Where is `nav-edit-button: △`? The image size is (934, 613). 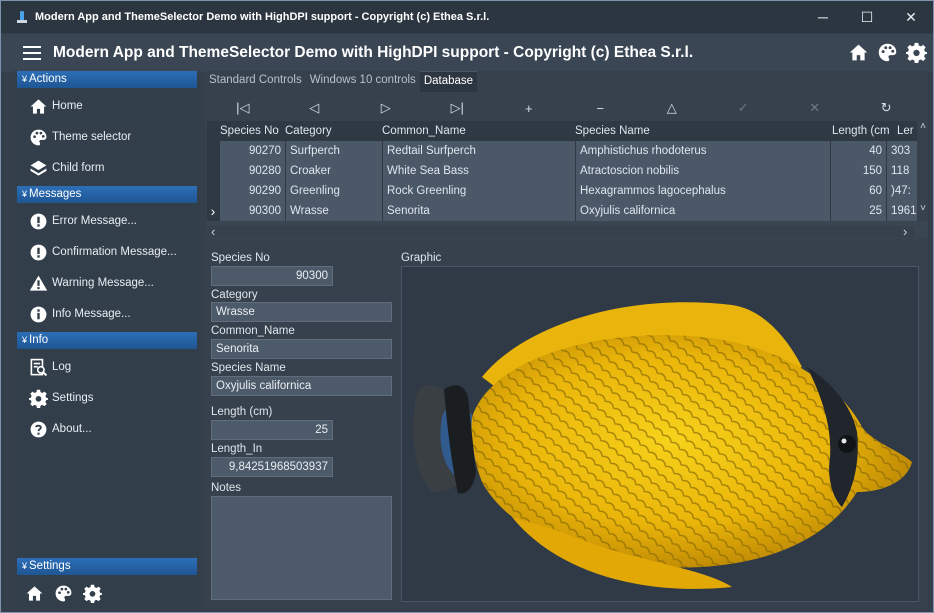 nav-edit-button: △ is located at coordinates (672, 108).